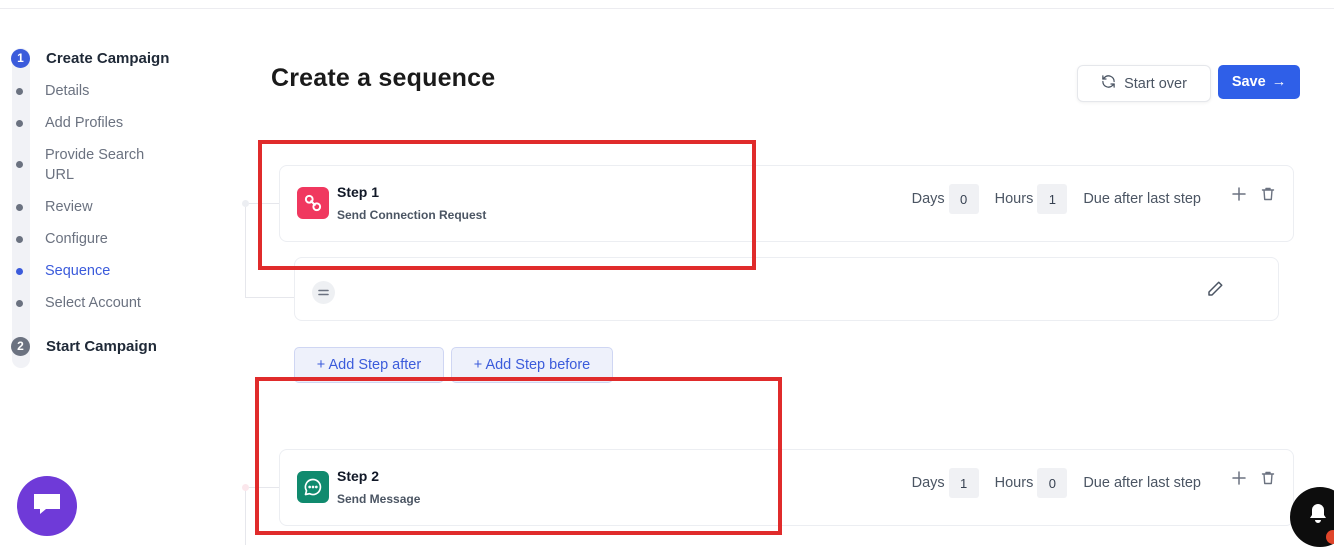  I want to click on hours-input: 0, so click(1052, 483).